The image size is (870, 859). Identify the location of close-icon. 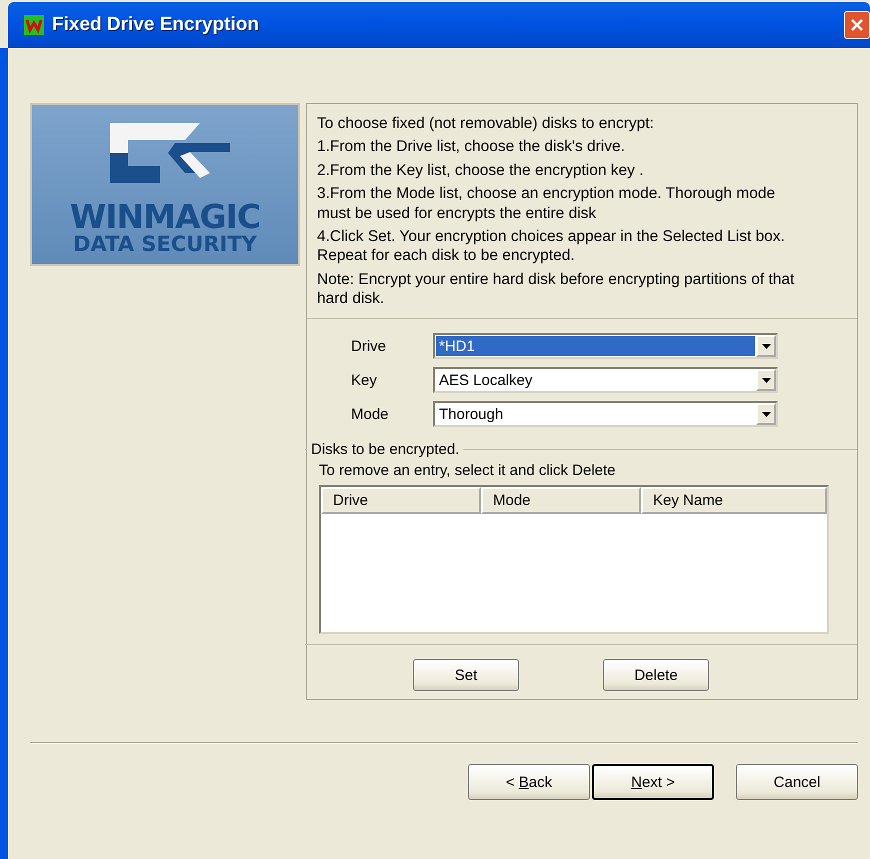
(857, 25).